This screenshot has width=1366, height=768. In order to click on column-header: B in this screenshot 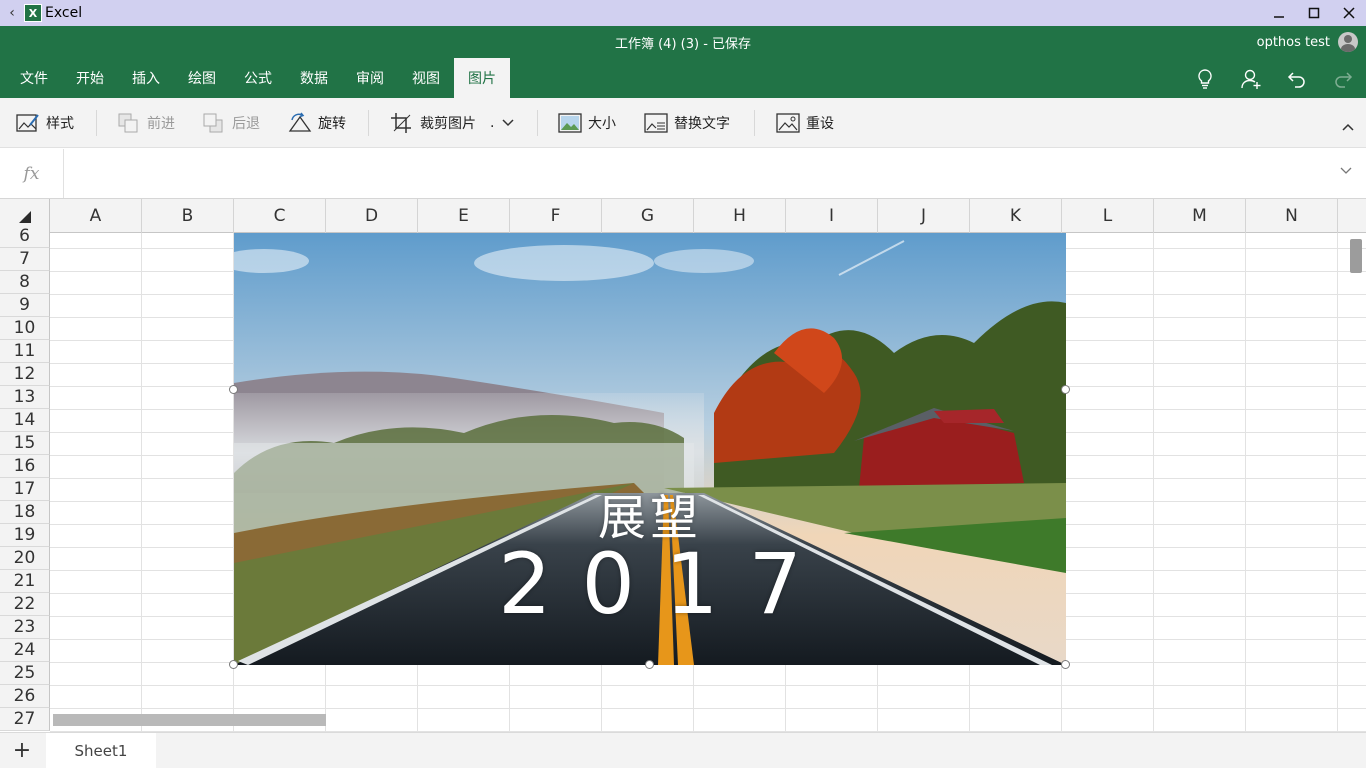, I will do `click(188, 216)`.